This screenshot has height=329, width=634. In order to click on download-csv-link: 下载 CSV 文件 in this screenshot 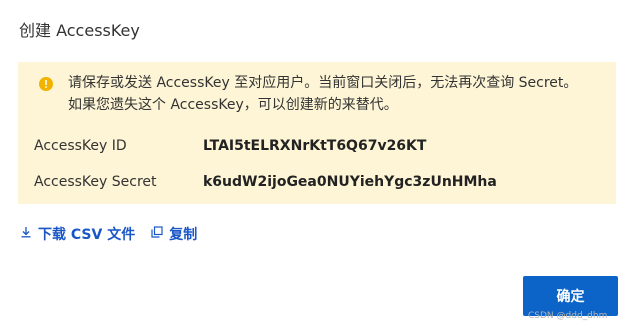, I will do `click(77, 234)`.